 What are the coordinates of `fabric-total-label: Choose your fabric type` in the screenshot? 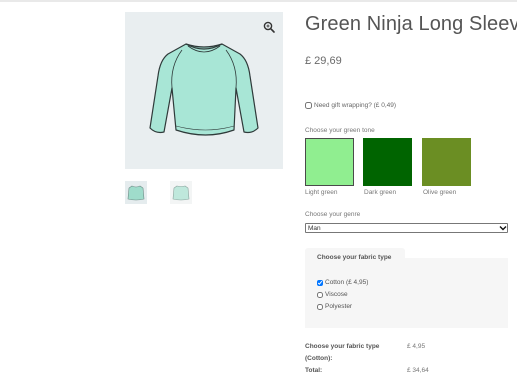 It's located at (342, 346).